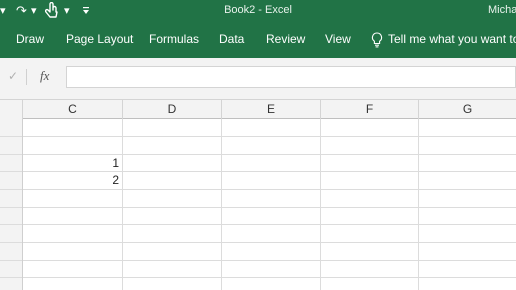  I want to click on tab-review: Review, so click(285, 39).